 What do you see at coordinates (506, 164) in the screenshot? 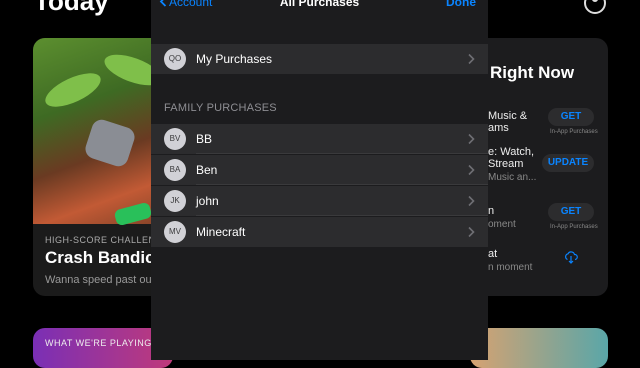
I see `app-name-cont: Stream` at bounding box center [506, 164].